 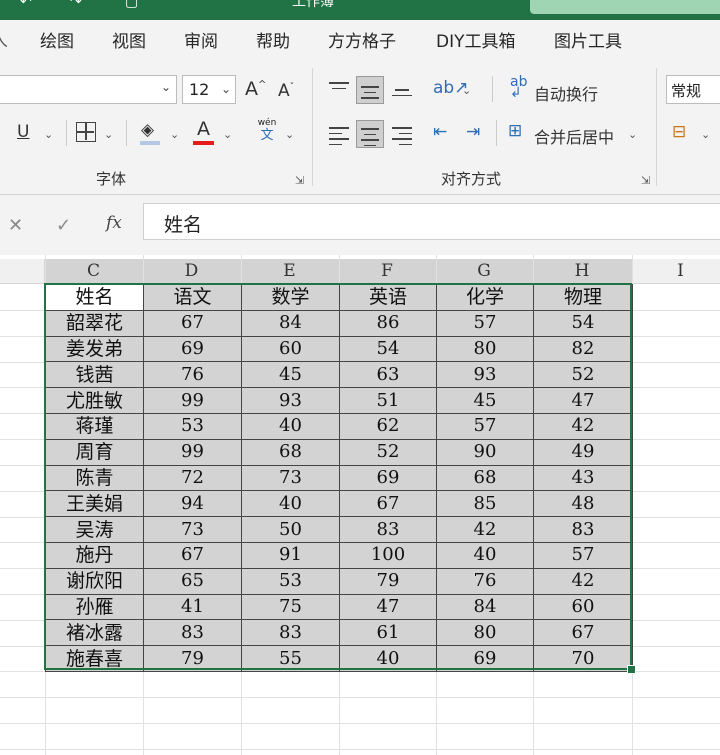 What do you see at coordinates (290, 323) in the screenshot?
I see `score-cell: 84` at bounding box center [290, 323].